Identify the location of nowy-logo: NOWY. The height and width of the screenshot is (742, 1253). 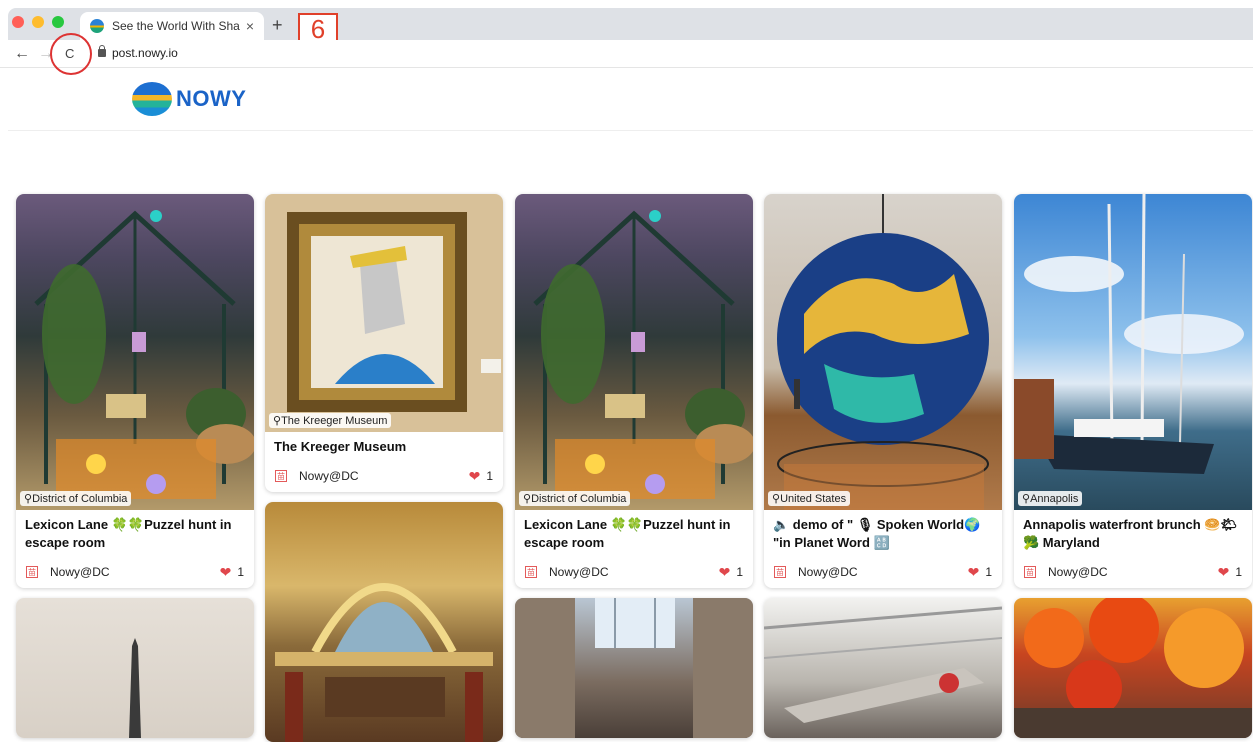
(189, 99).